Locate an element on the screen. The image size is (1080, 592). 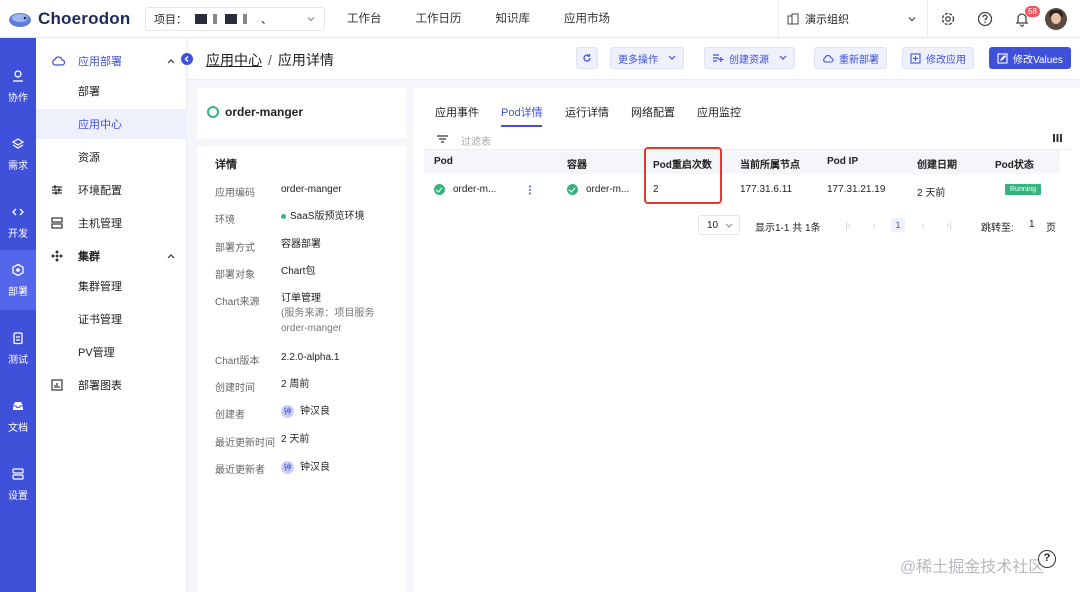
prev-page-icon: ‹ is located at coordinates (874, 225).